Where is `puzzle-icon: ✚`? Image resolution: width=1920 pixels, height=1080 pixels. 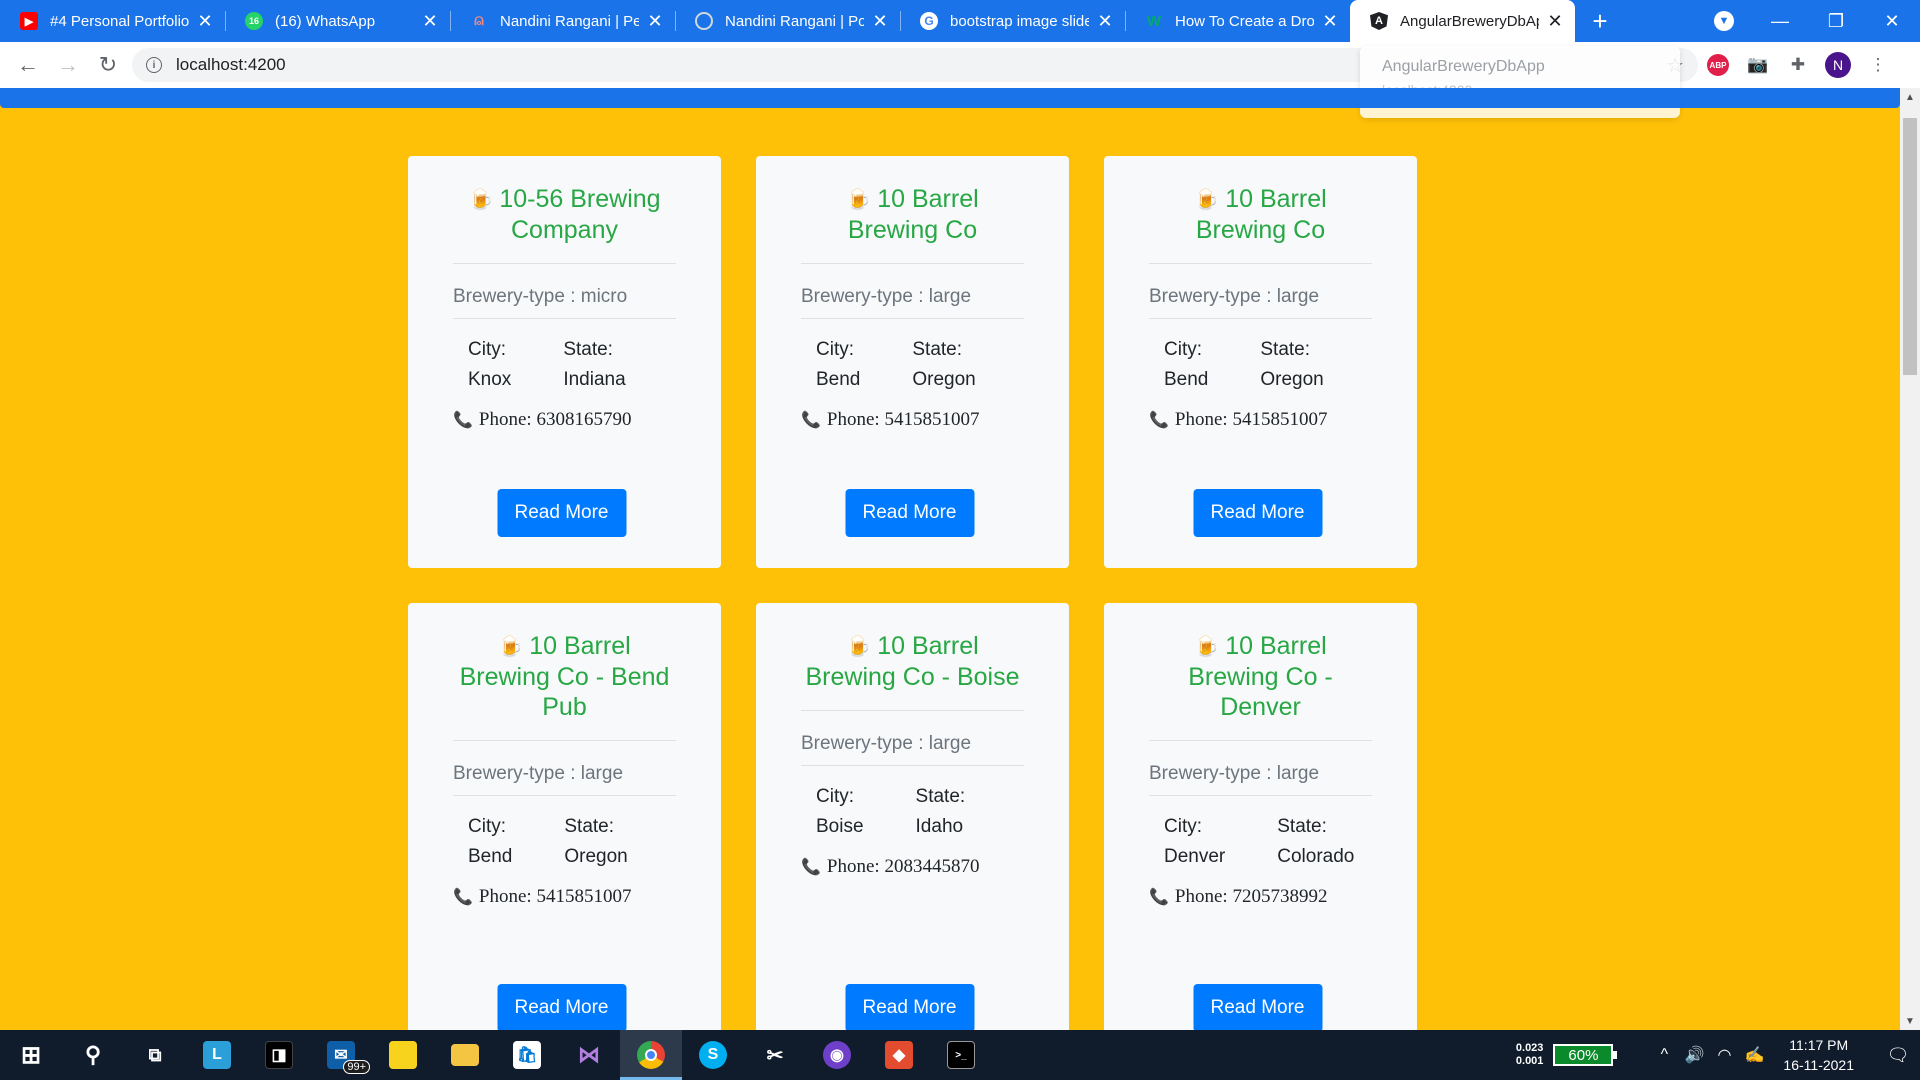
puzzle-icon: ✚ is located at coordinates (1798, 64).